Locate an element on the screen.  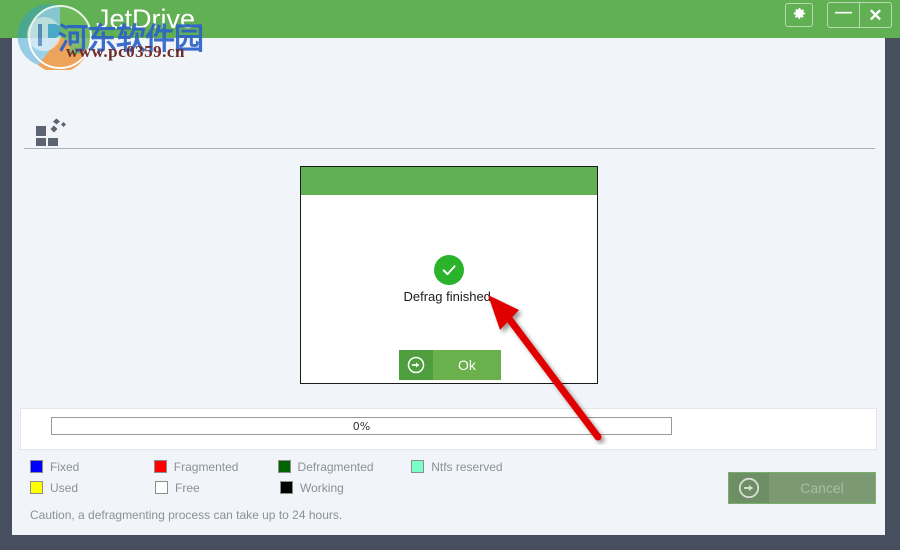
legend-item-defragmented: Defragmented is located at coordinates (344, 466).